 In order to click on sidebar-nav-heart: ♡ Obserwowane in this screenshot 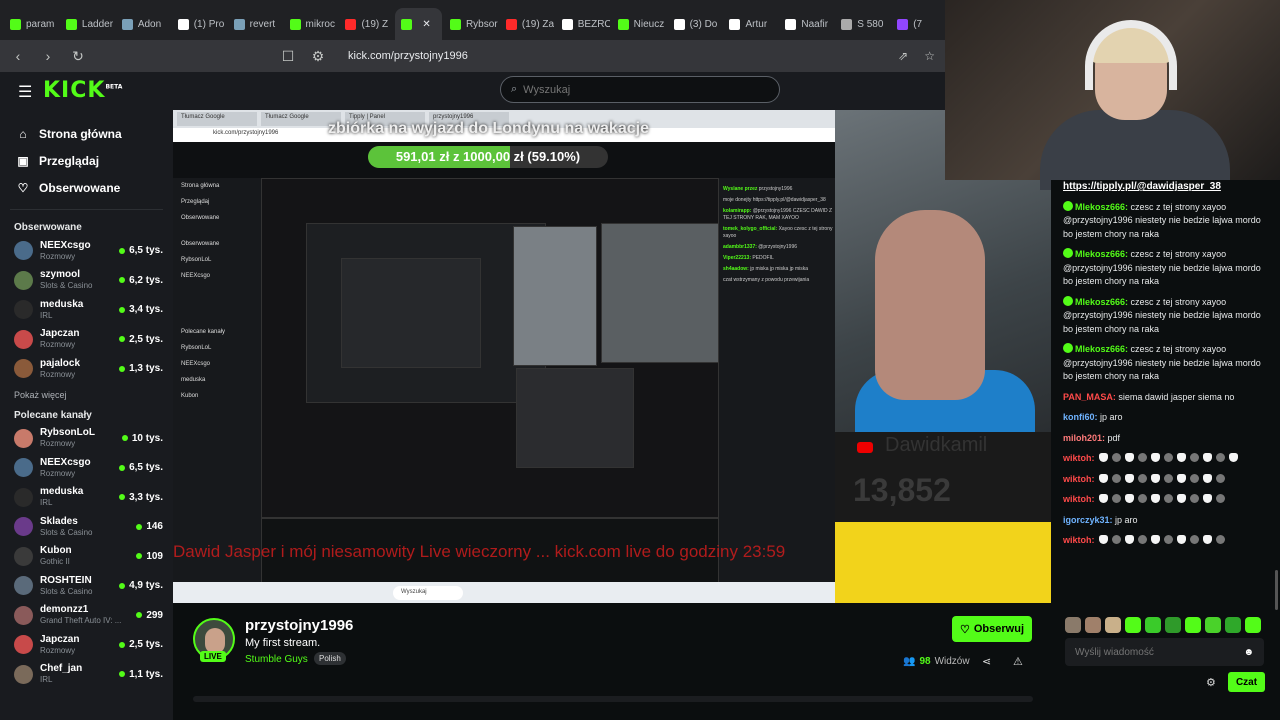, I will do `click(86, 187)`.